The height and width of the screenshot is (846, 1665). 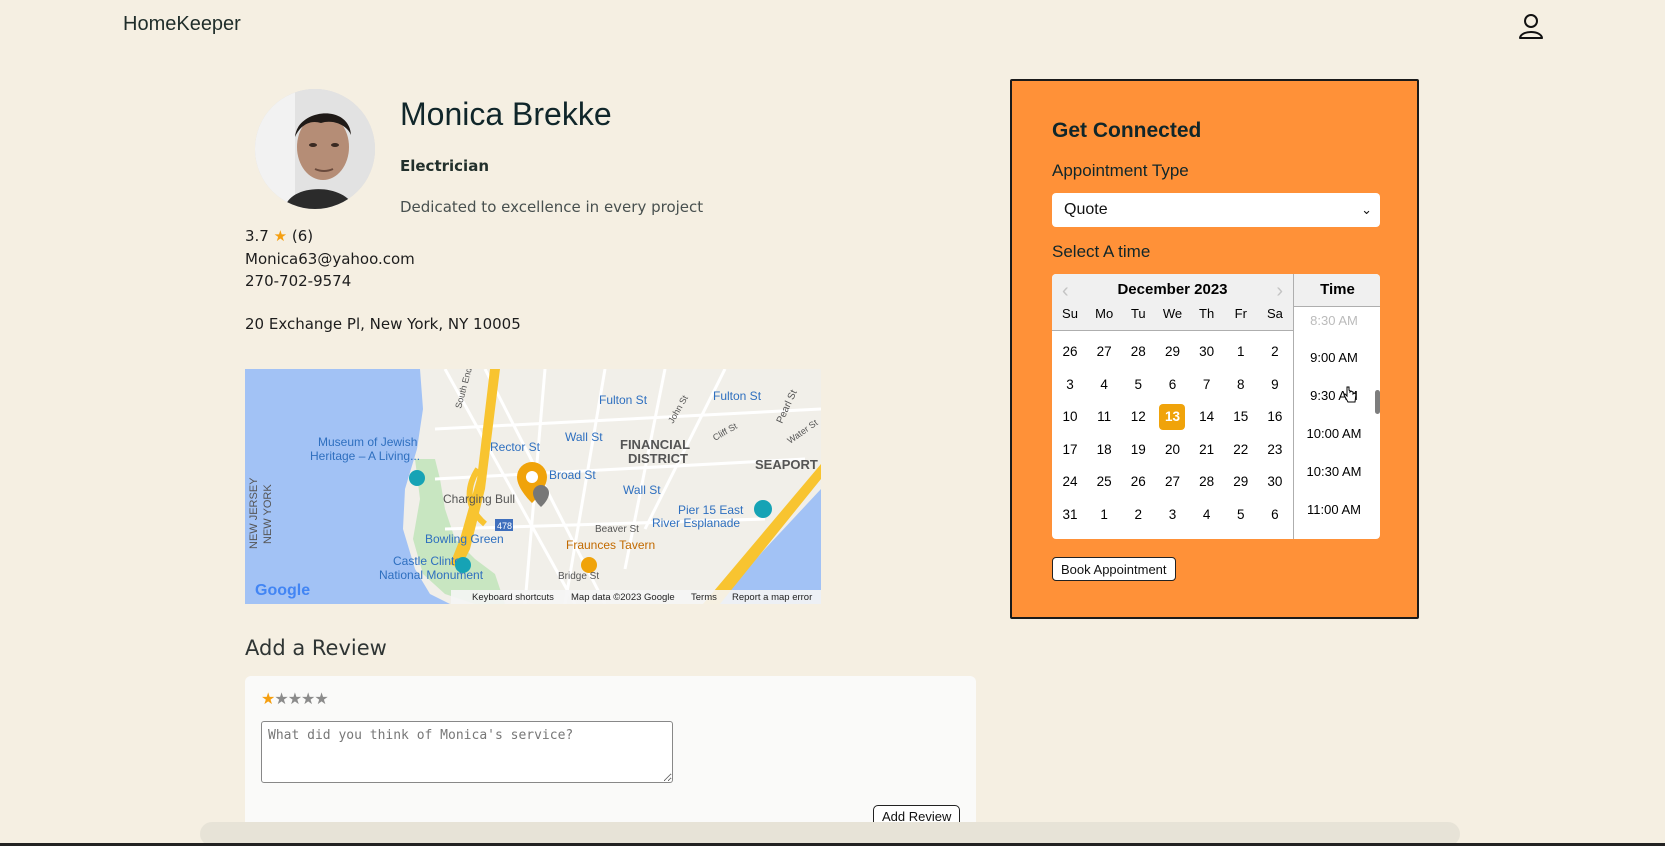 What do you see at coordinates (1216, 210) in the screenshot?
I see `appointment-type-select: Quote ⌄` at bounding box center [1216, 210].